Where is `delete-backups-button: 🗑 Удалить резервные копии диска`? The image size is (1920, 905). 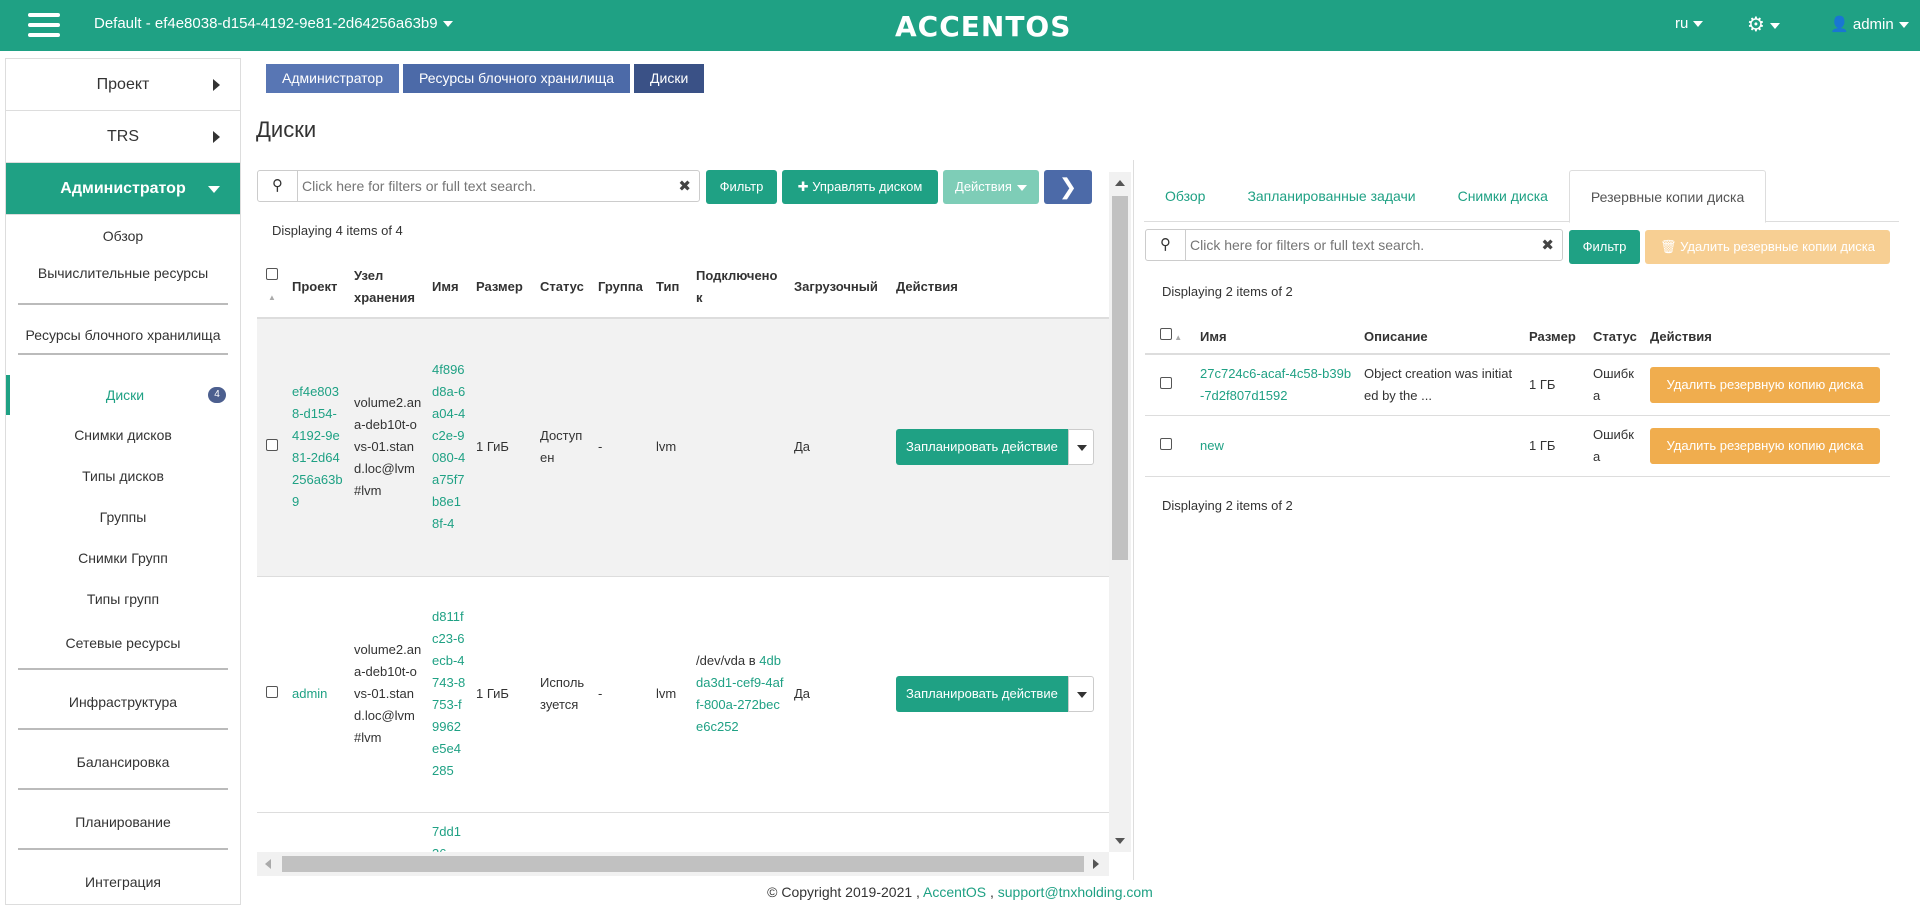 delete-backups-button: 🗑 Удалить резервные копии диска is located at coordinates (1767, 247).